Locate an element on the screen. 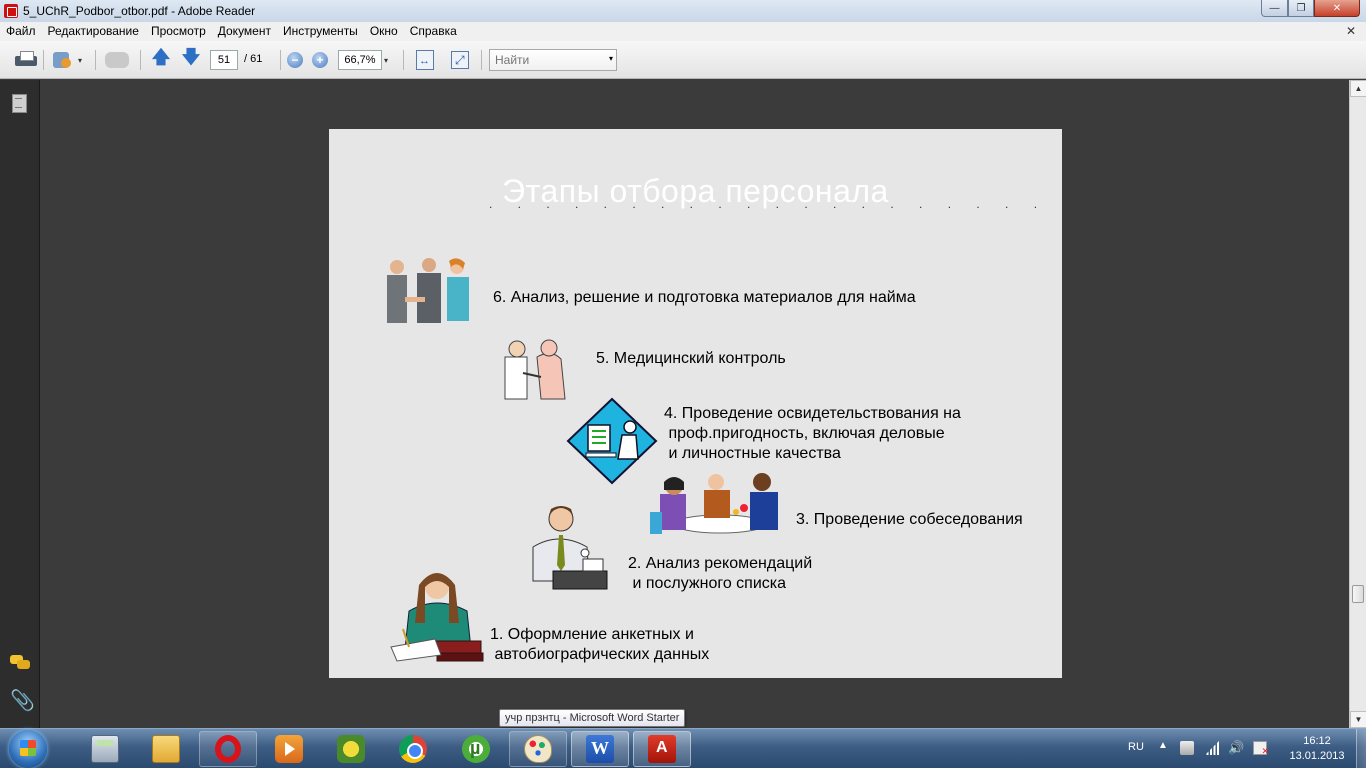 The width and height of the screenshot is (1366, 768). adobe-reader-icon is located at coordinates (662, 749).